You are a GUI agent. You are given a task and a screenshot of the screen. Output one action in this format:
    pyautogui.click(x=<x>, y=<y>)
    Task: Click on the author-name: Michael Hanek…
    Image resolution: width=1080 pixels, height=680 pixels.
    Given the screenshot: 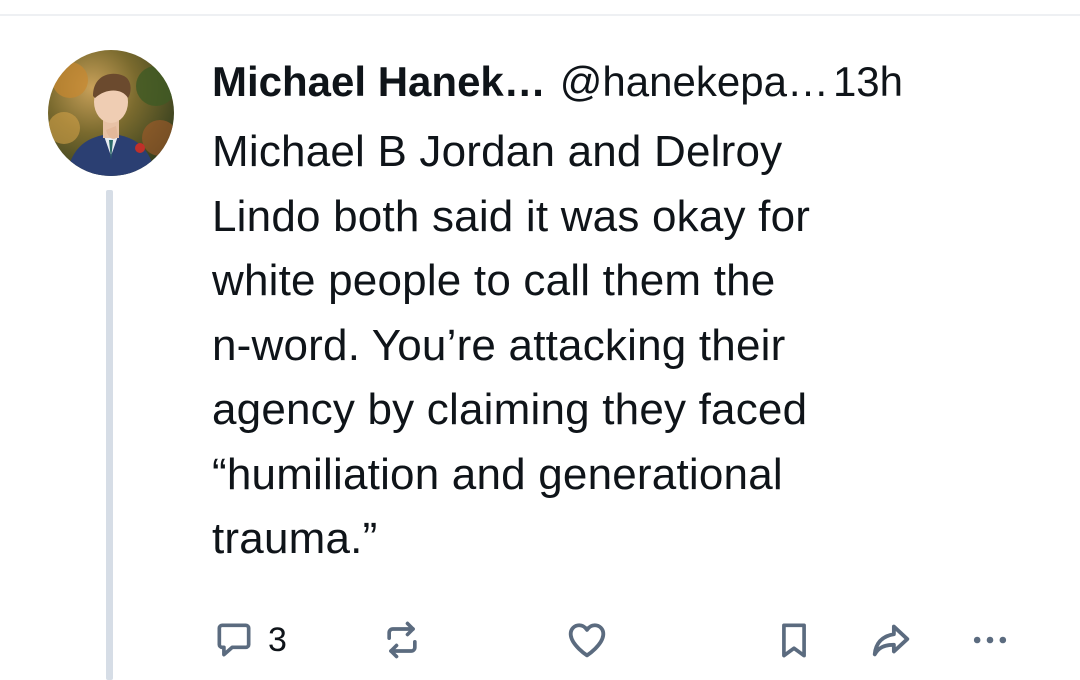 What is the action you would take?
    pyautogui.click(x=379, y=82)
    